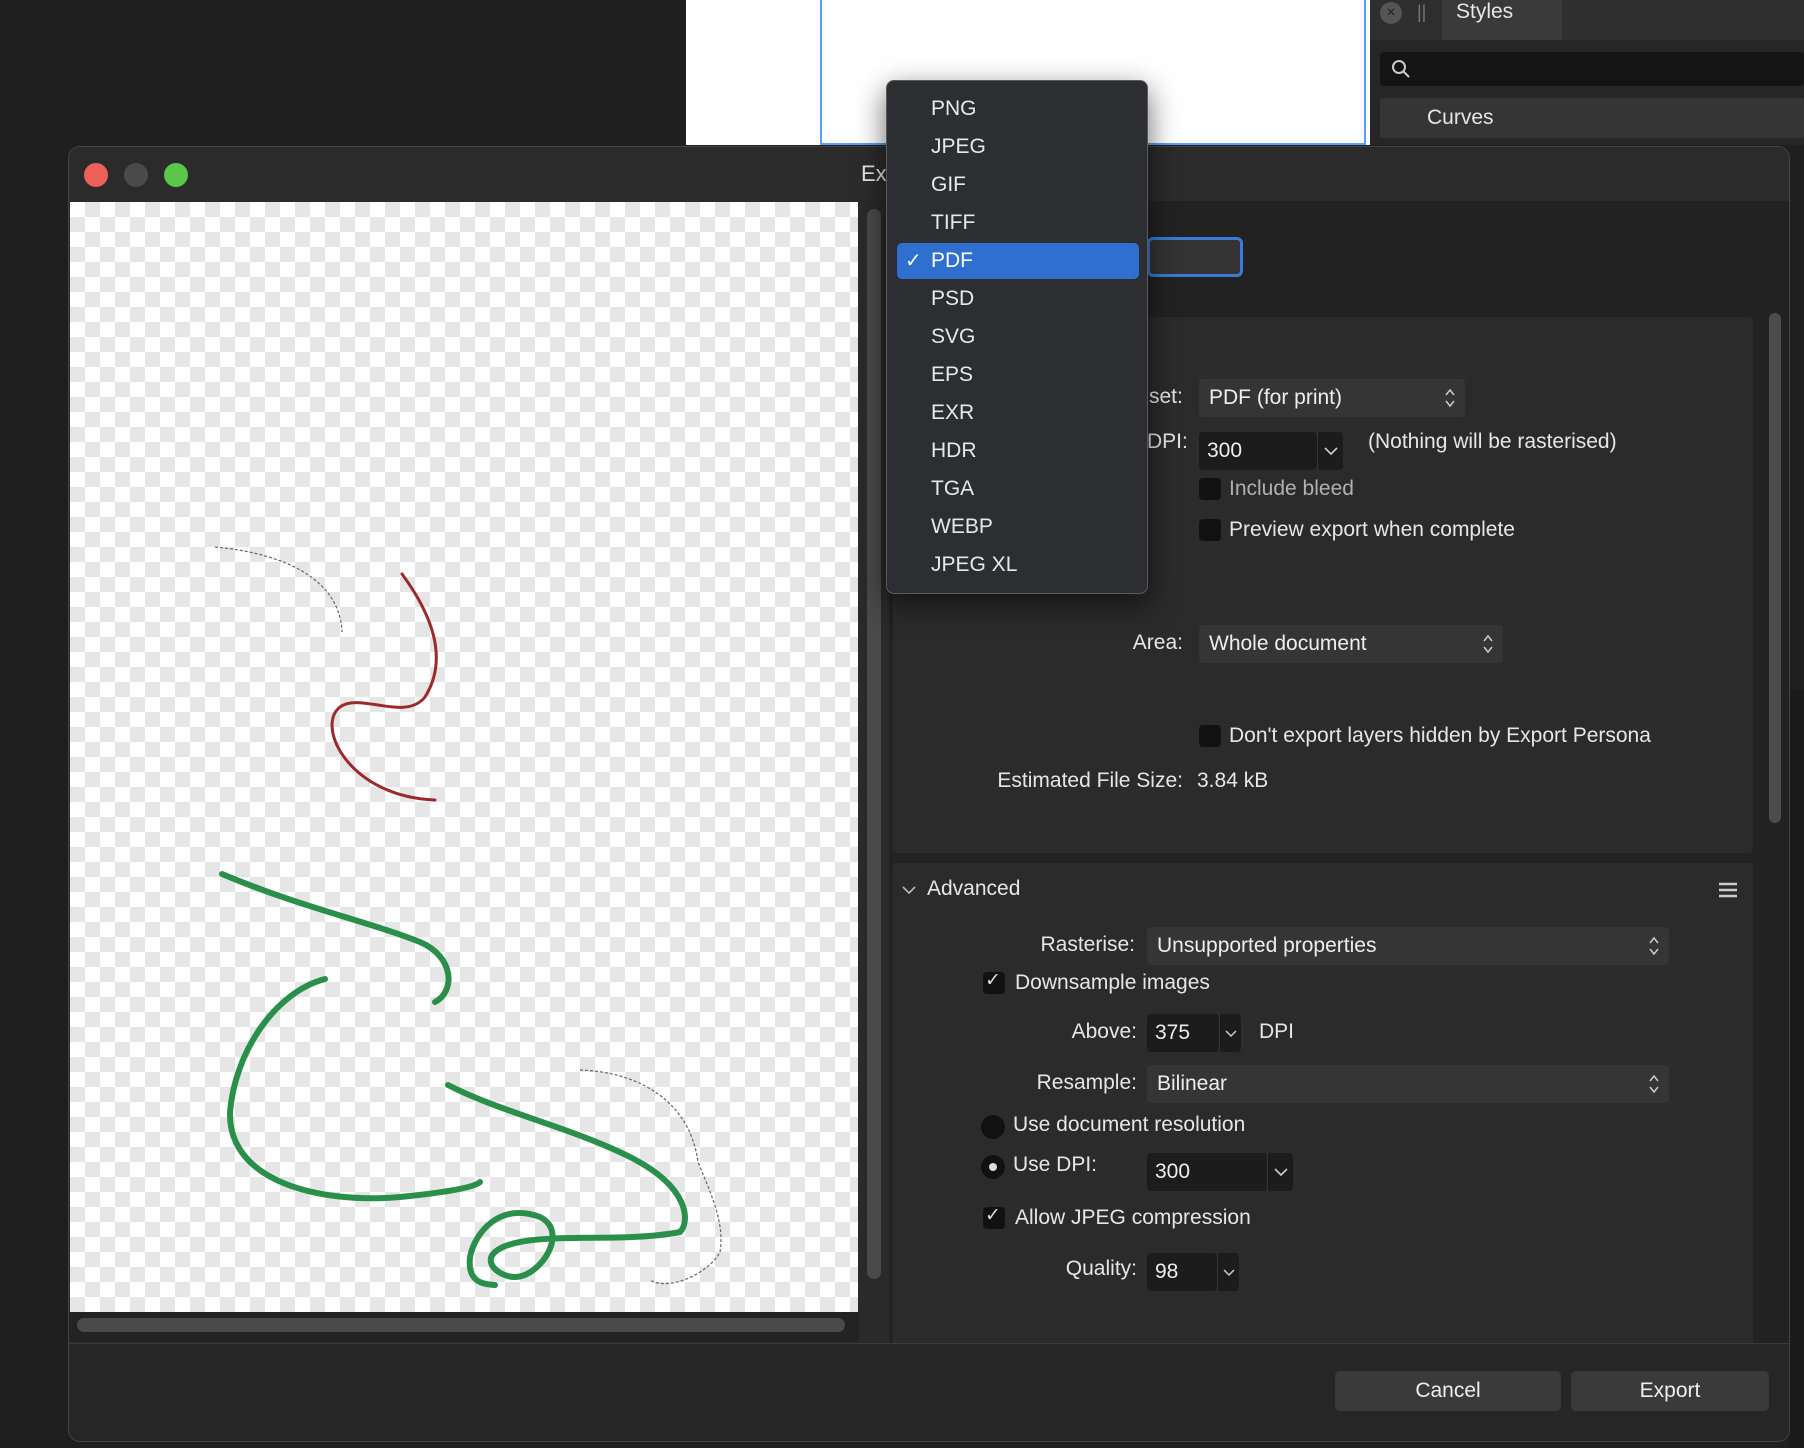 This screenshot has width=1804, height=1448. I want to click on menu-item-gif: GIF, so click(1018, 185).